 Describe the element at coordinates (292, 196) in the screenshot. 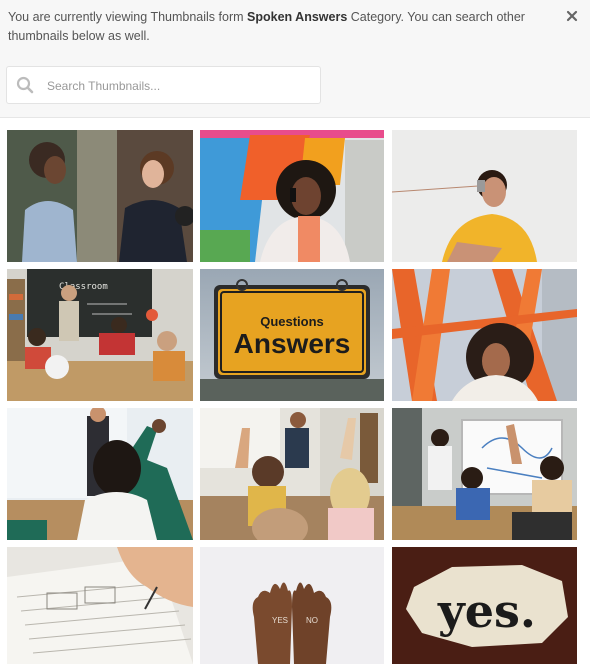

I see `thumb-woman-on-phone` at that location.